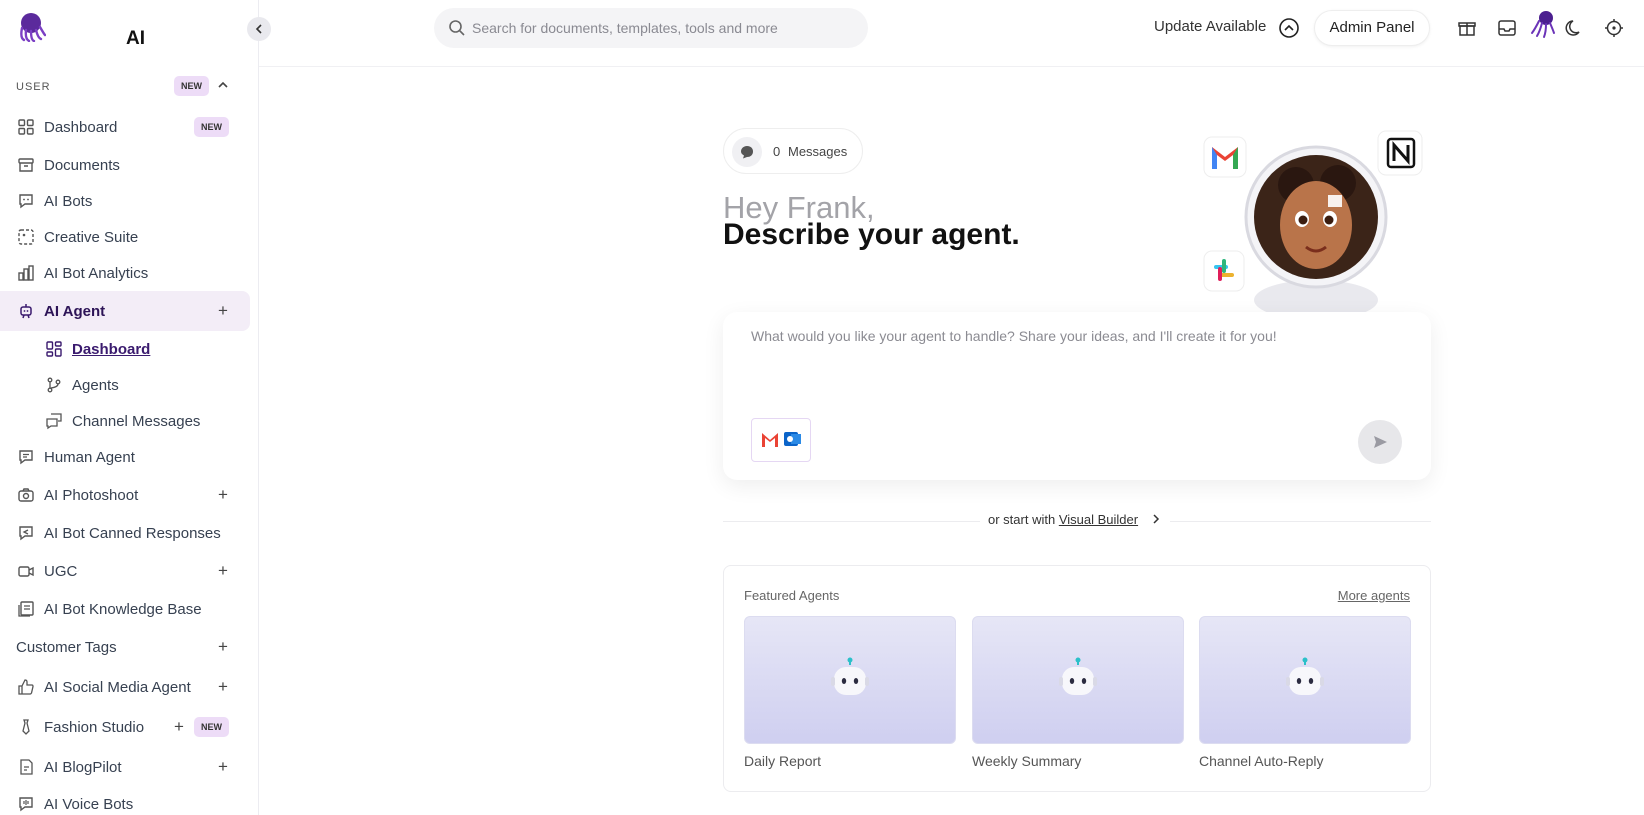 The image size is (1644, 815). Describe the element at coordinates (1614, 28) in the screenshot. I see `crosshair-icon` at that location.